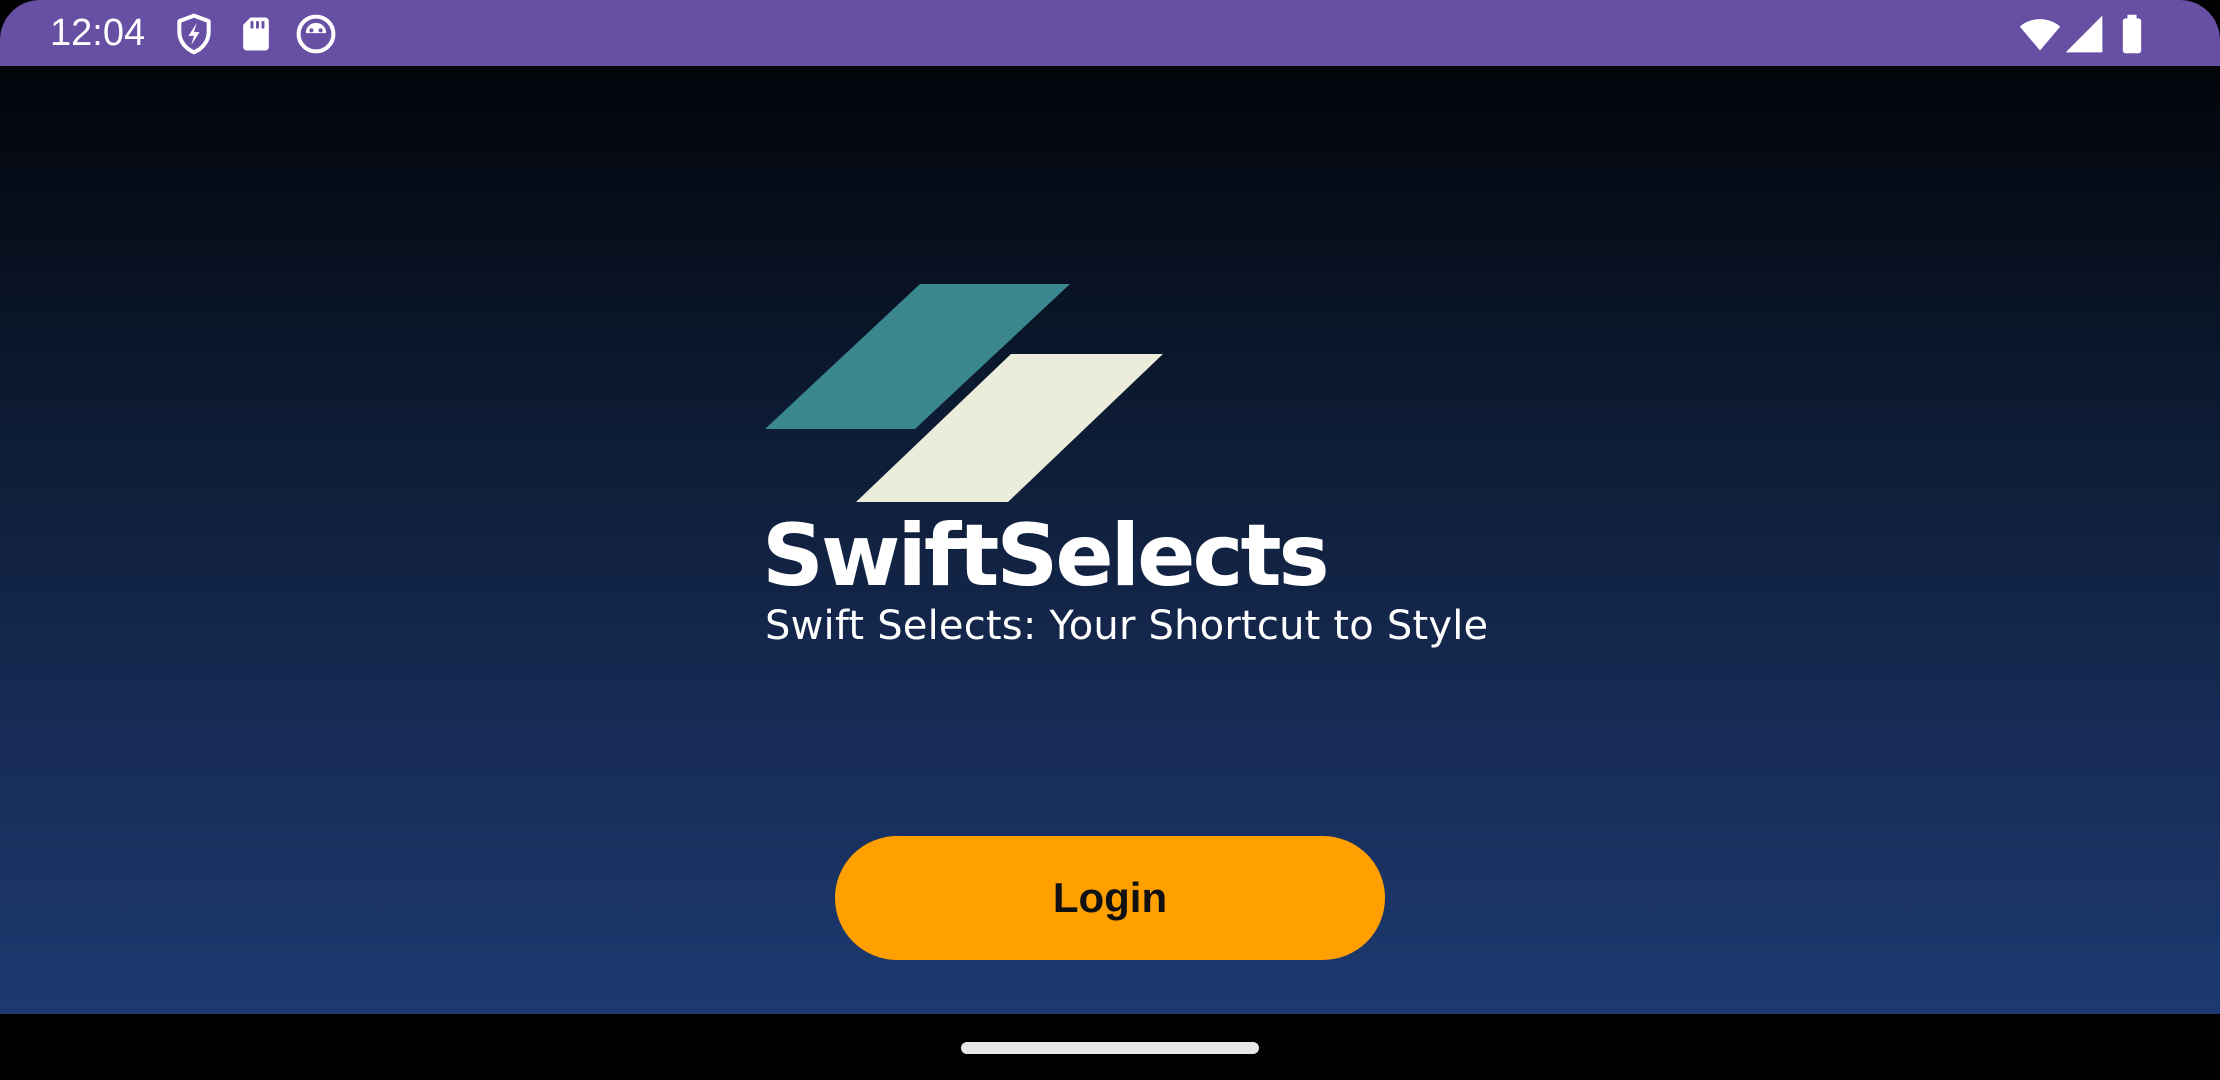 This screenshot has height=1080, width=2220. What do you see at coordinates (194, 34) in the screenshot?
I see `shield-icon` at bounding box center [194, 34].